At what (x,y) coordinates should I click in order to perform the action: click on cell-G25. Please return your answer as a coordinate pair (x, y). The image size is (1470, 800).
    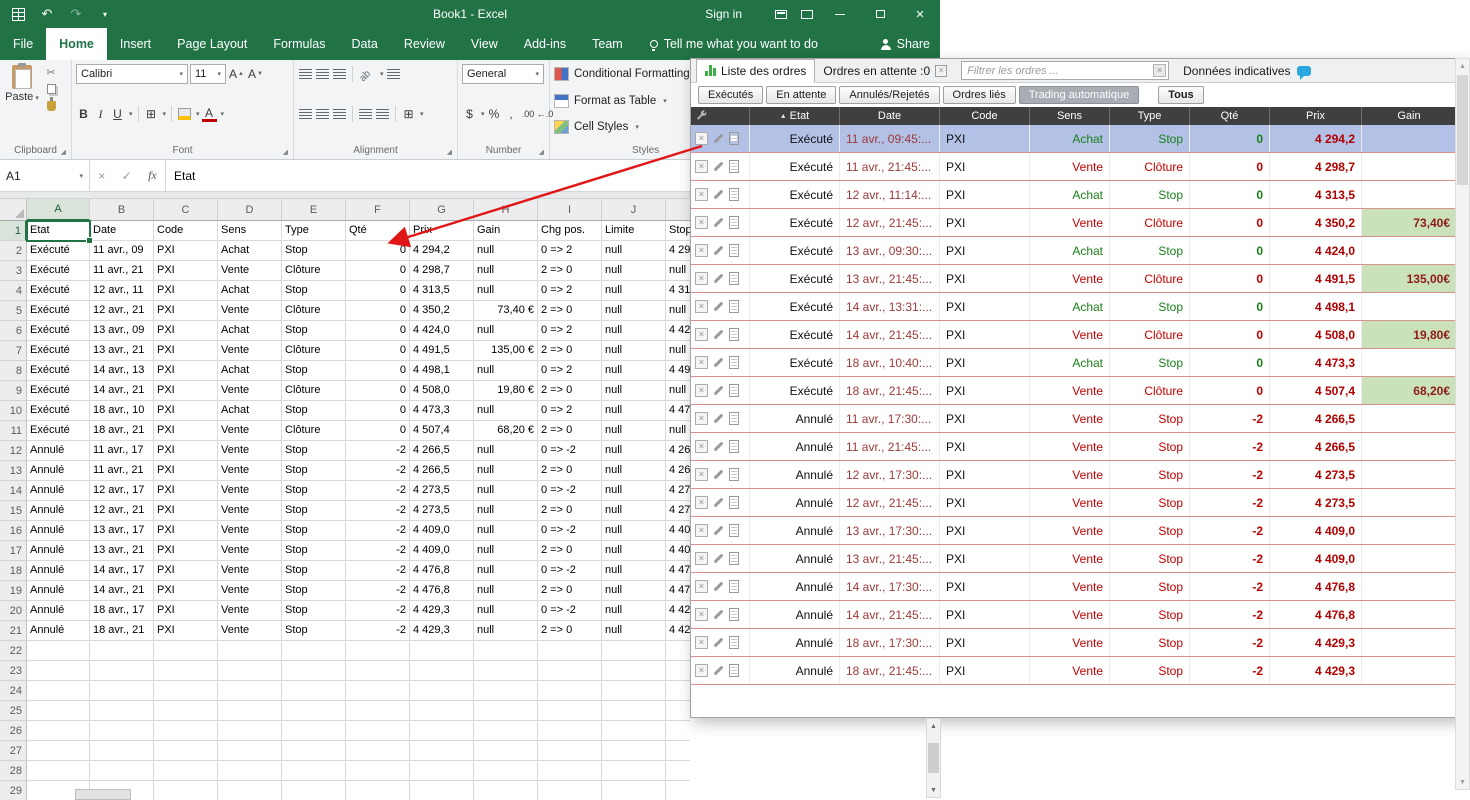
    Looking at the image, I should click on (442, 711).